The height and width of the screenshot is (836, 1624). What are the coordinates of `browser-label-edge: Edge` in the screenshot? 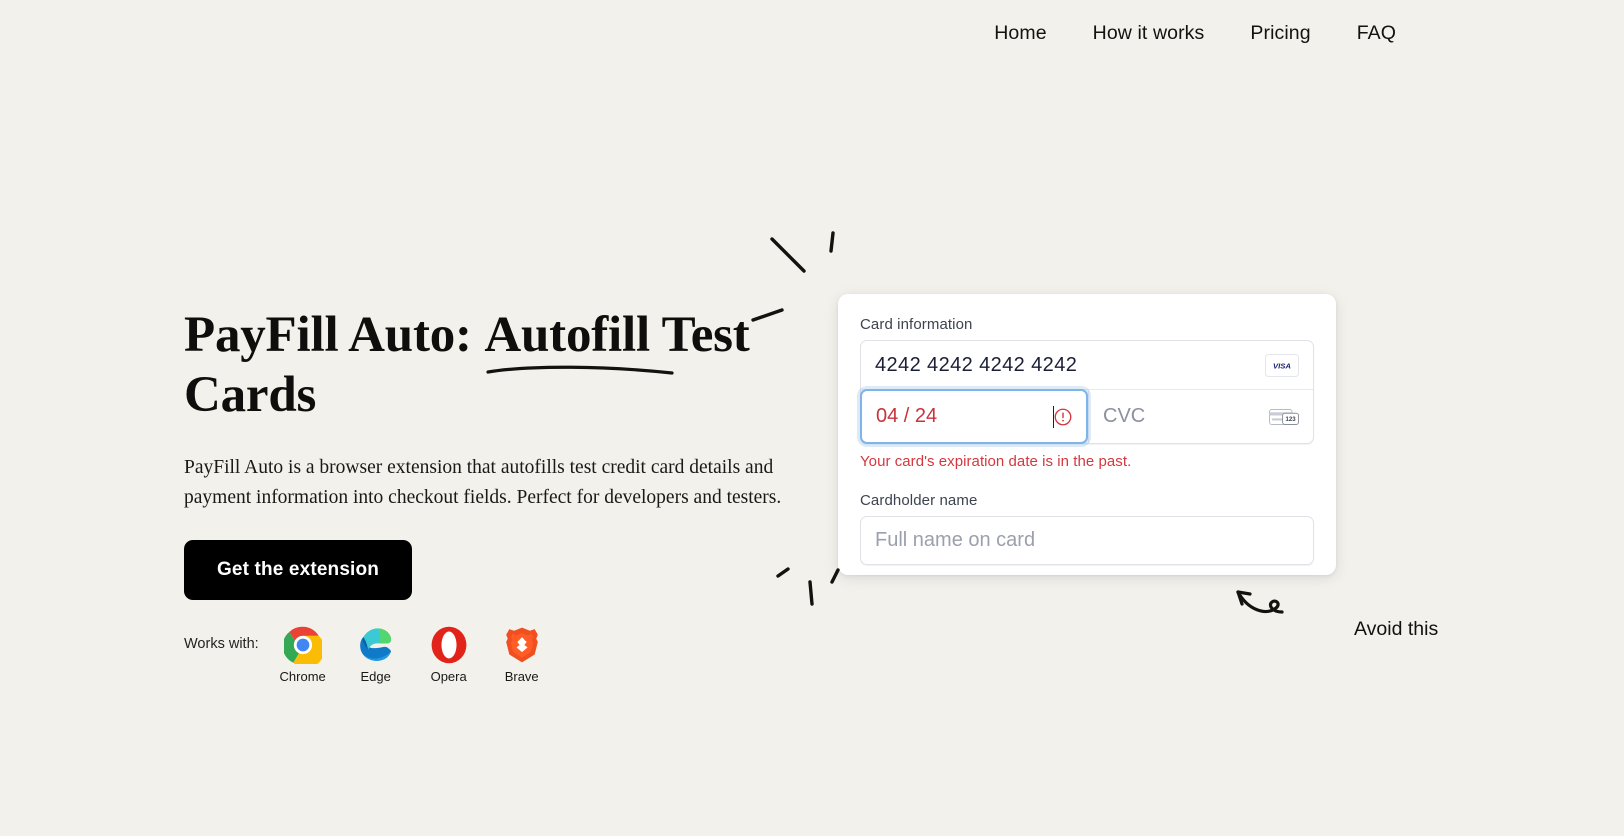 It's located at (375, 676).